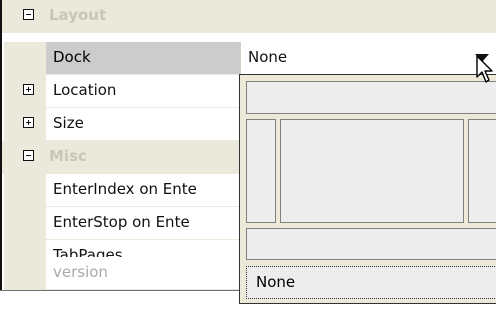 This screenshot has width=496, height=324. Describe the element at coordinates (78, 15) in the screenshot. I see `category-layout-label: Layout` at that location.